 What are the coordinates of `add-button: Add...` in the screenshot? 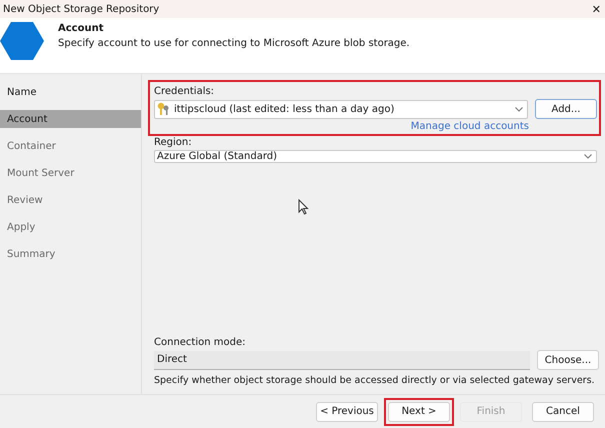 It's located at (566, 109).